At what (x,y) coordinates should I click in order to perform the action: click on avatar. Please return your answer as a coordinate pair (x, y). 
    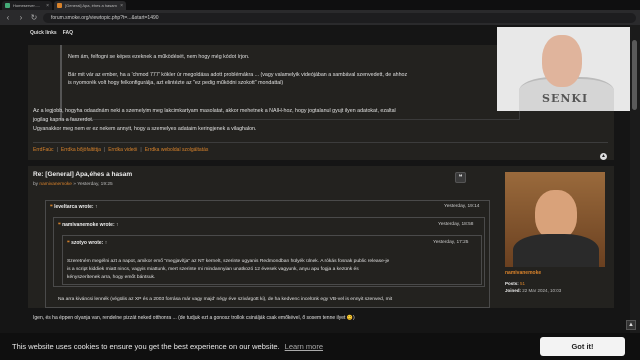
    Looking at the image, I should click on (555, 219).